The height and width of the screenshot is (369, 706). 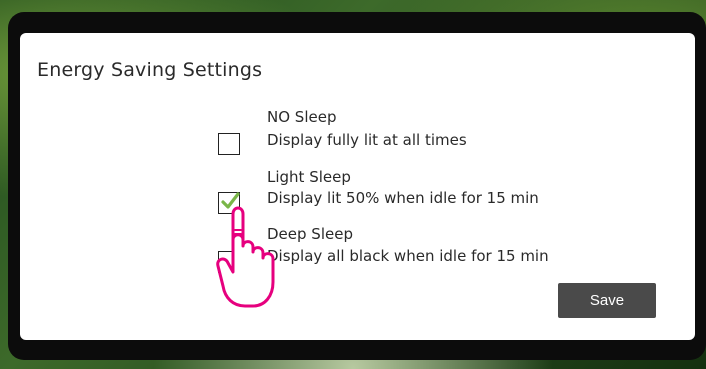 I want to click on light-sleep-checkbox, so click(x=229, y=203).